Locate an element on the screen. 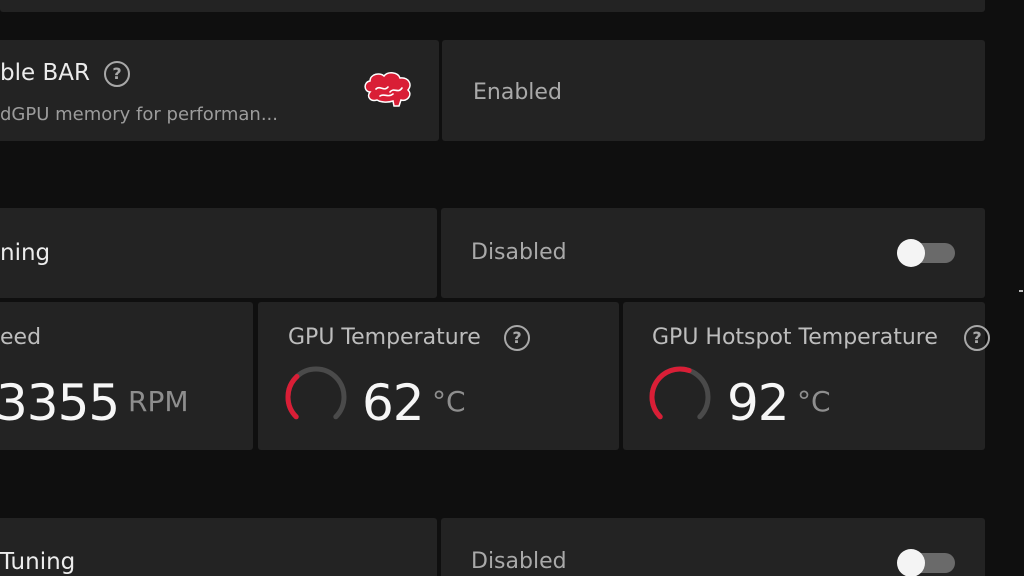 The height and width of the screenshot is (576, 1024). tuning-label: ning is located at coordinates (25, 253).